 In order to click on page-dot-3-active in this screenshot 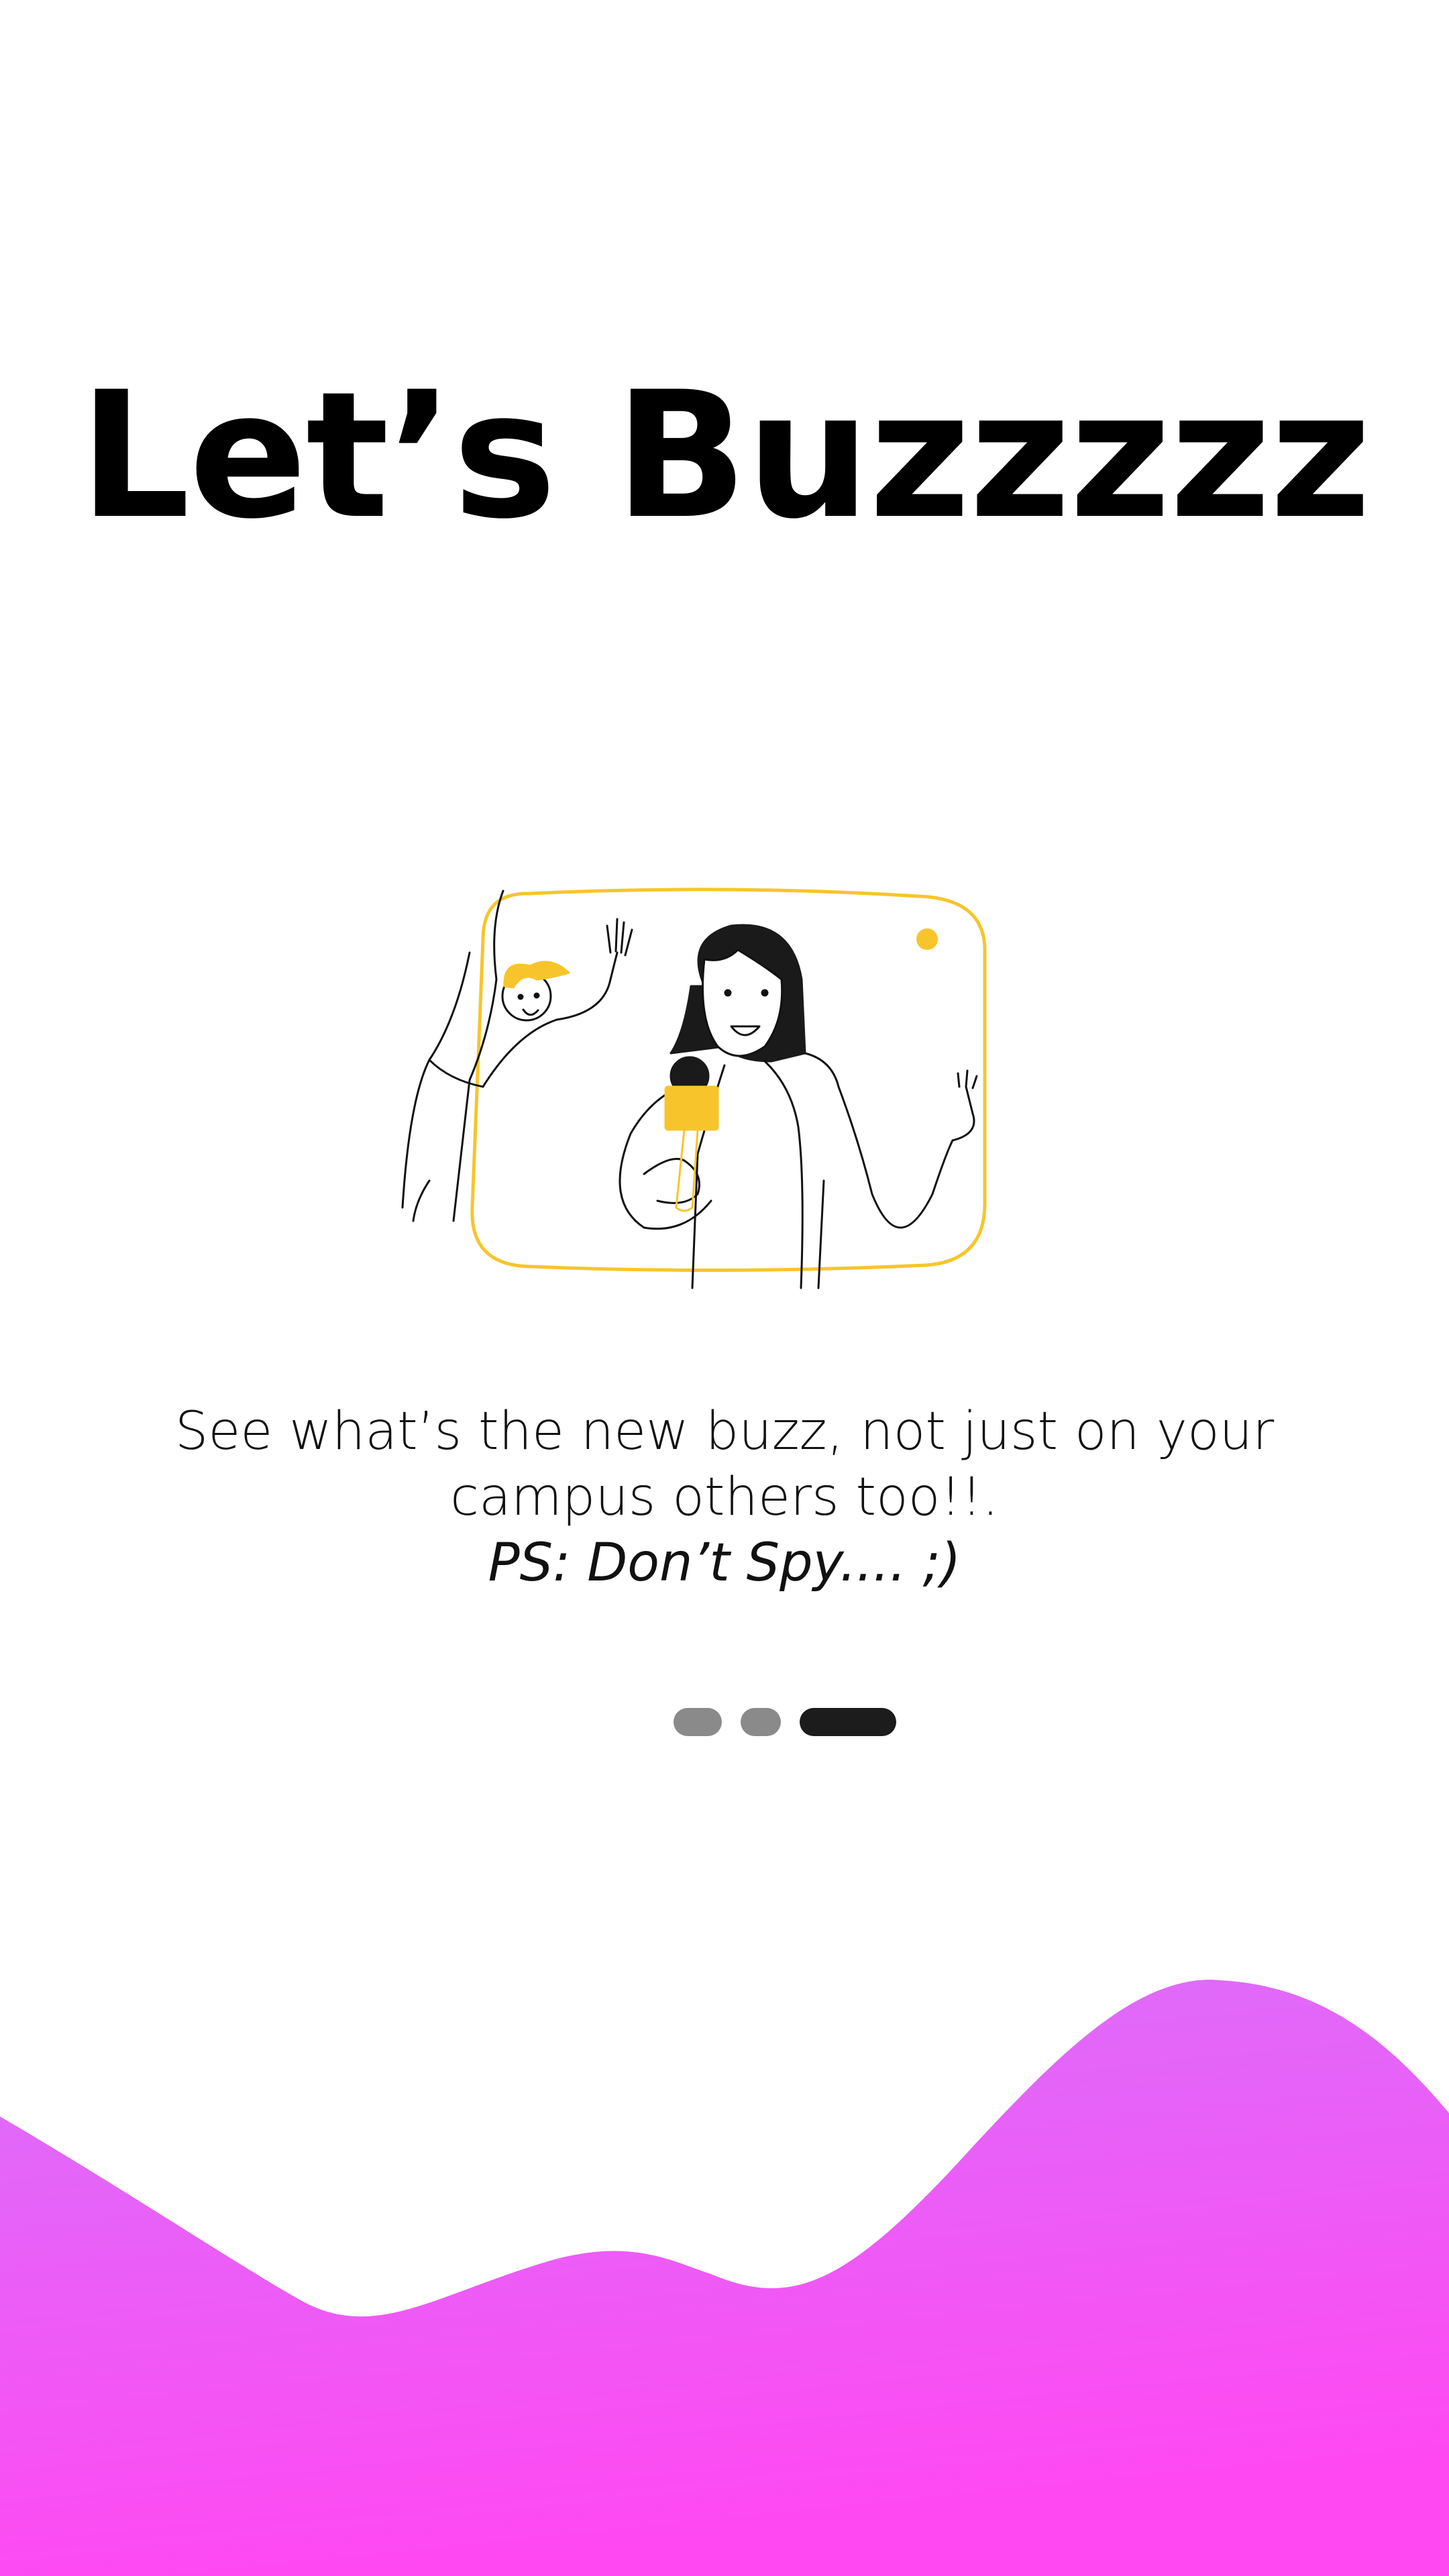, I will do `click(848, 1722)`.